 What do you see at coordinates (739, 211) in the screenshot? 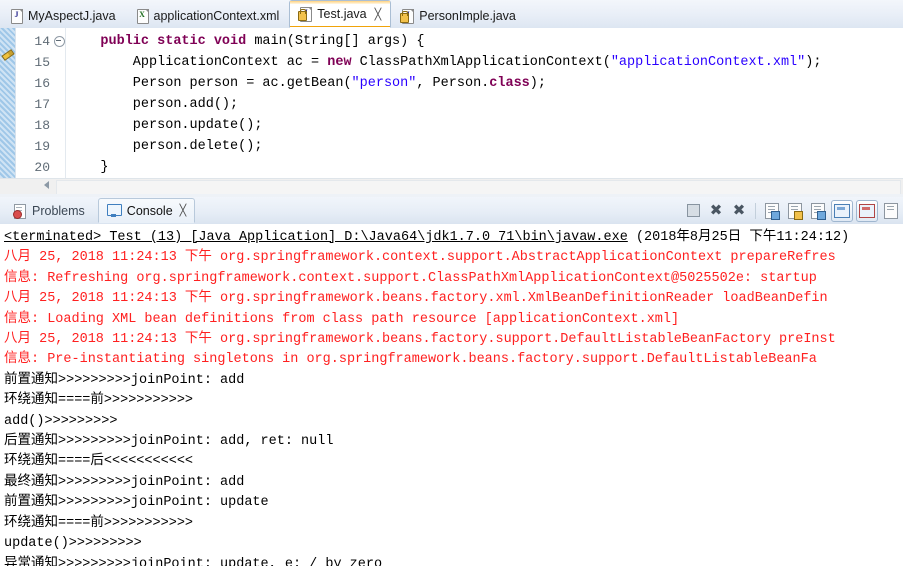
I see `remove-all-terminated-button: ✖` at bounding box center [739, 211].